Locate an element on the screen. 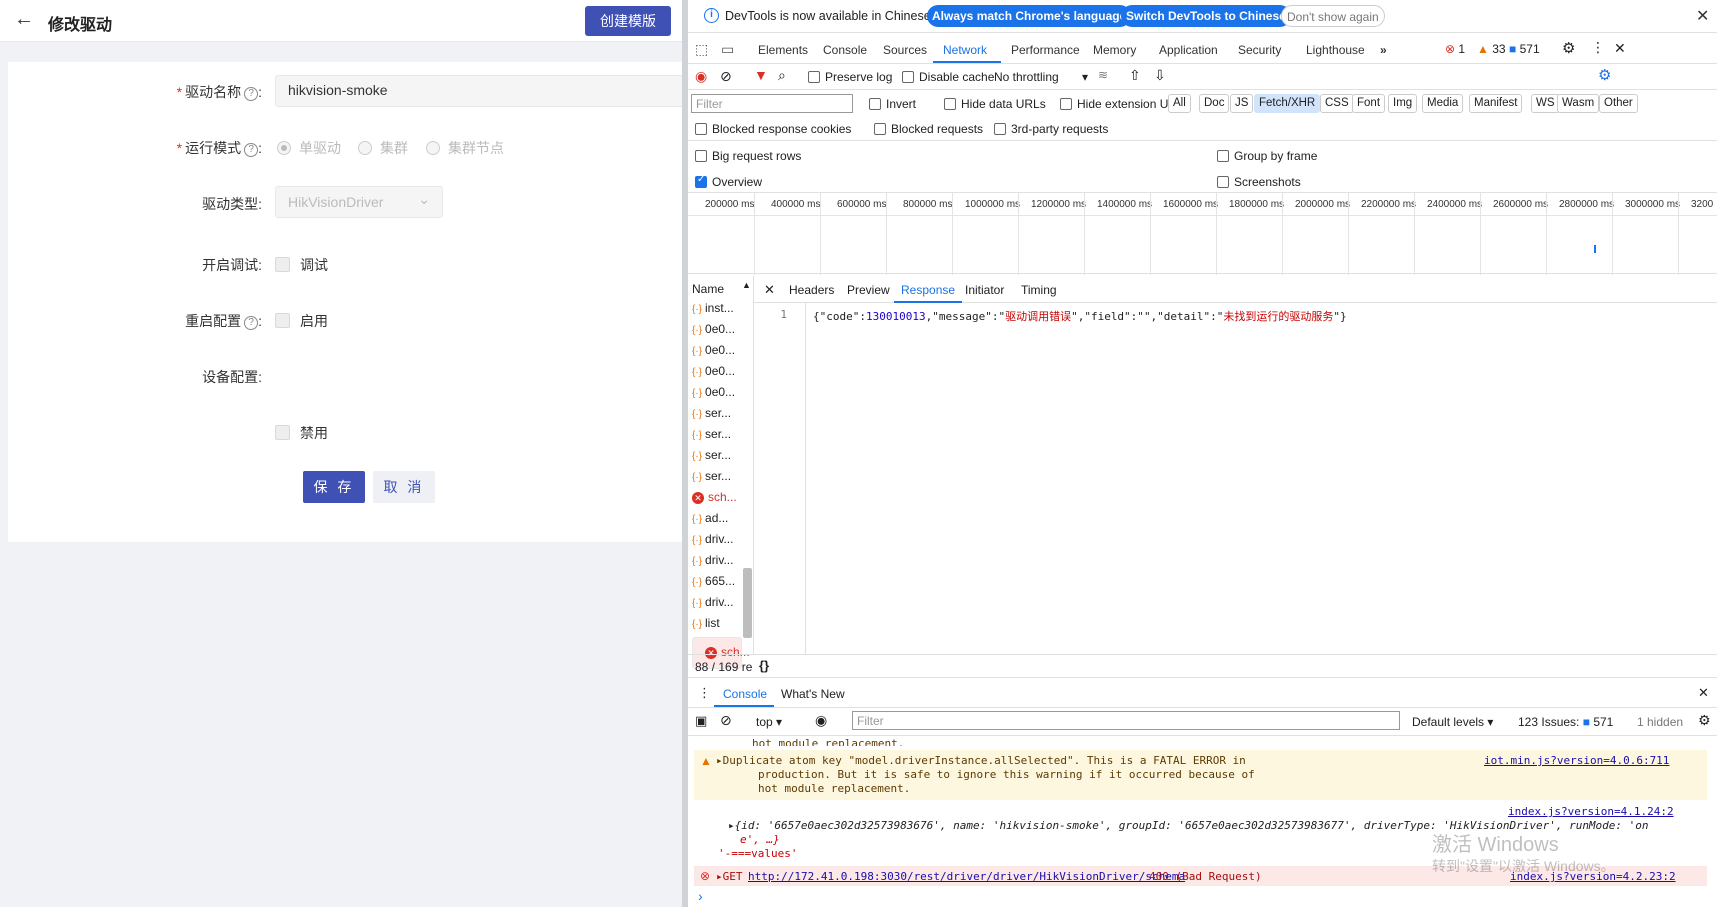 The width and height of the screenshot is (1717, 907). tab-application: Application is located at coordinates (1188, 50).